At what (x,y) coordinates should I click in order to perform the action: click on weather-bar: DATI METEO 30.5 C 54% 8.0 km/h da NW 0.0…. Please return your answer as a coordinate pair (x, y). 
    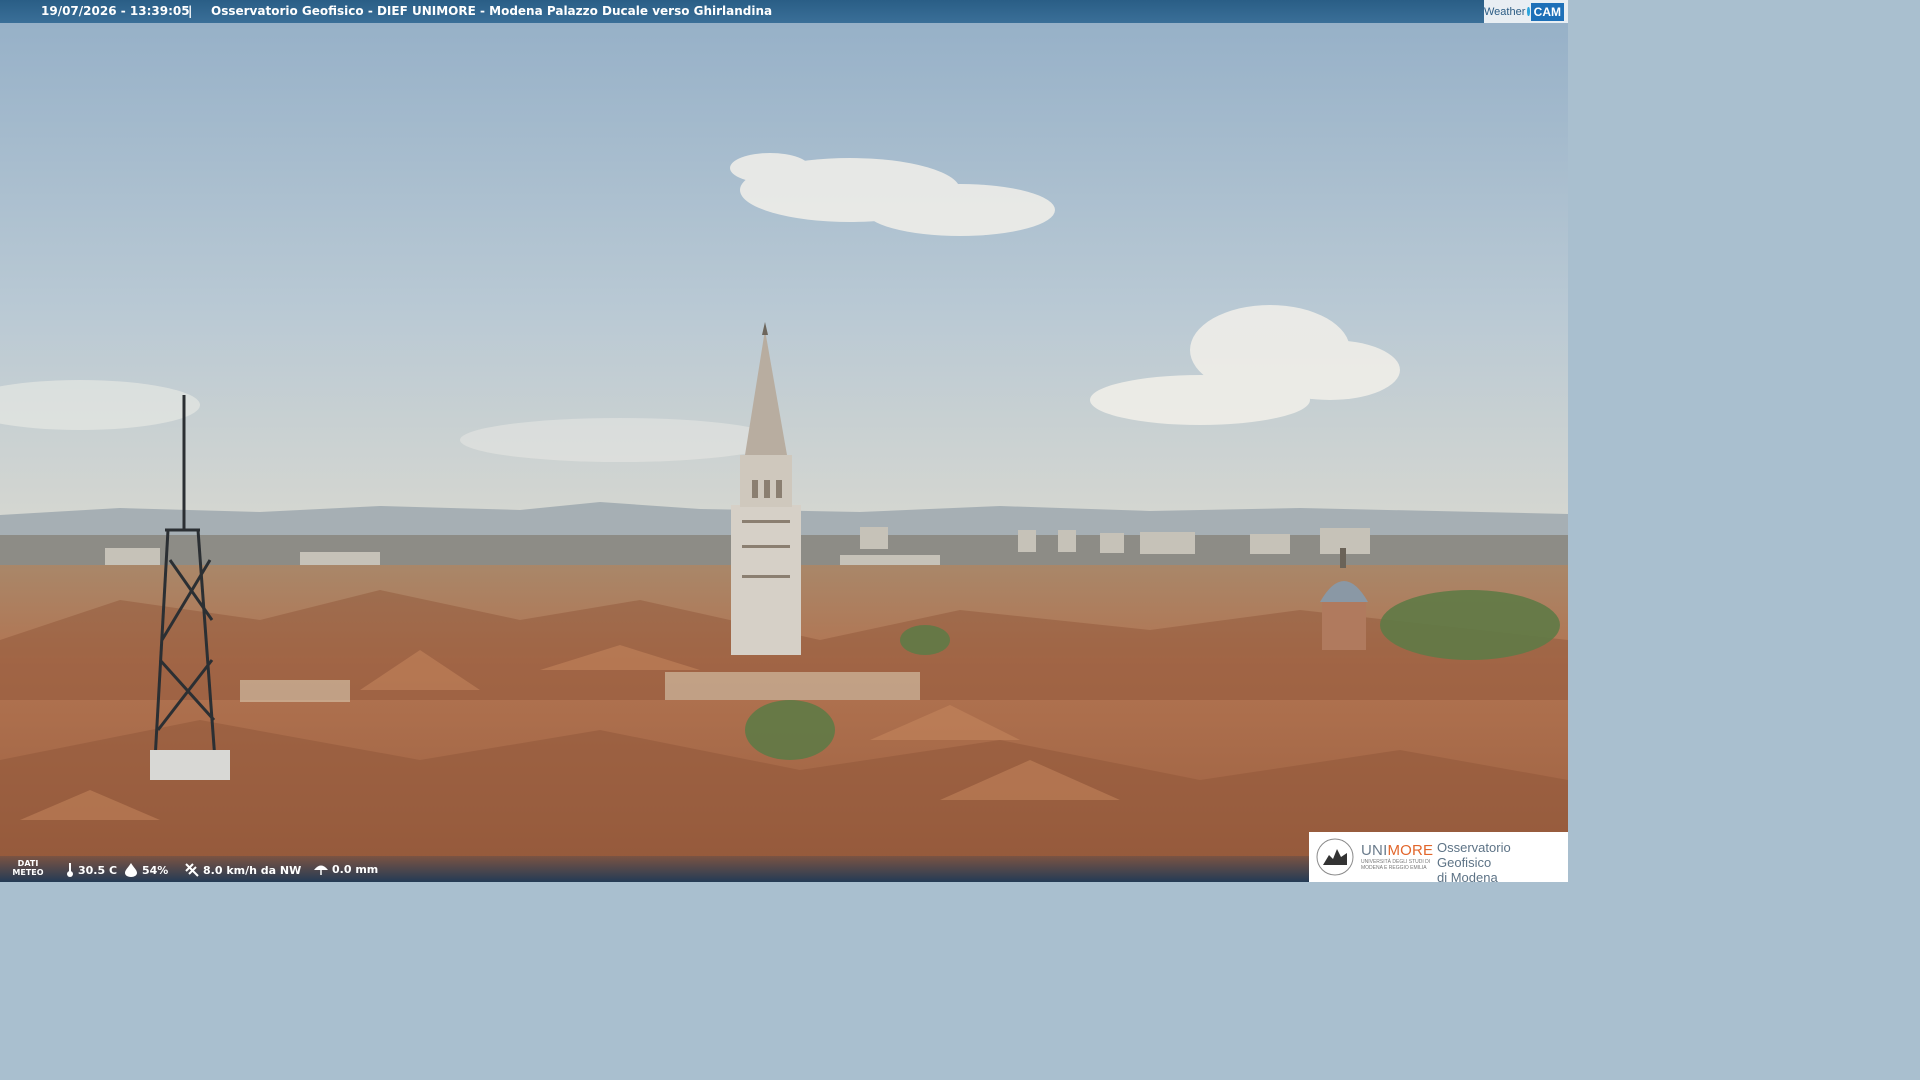
    Looking at the image, I should click on (655, 869).